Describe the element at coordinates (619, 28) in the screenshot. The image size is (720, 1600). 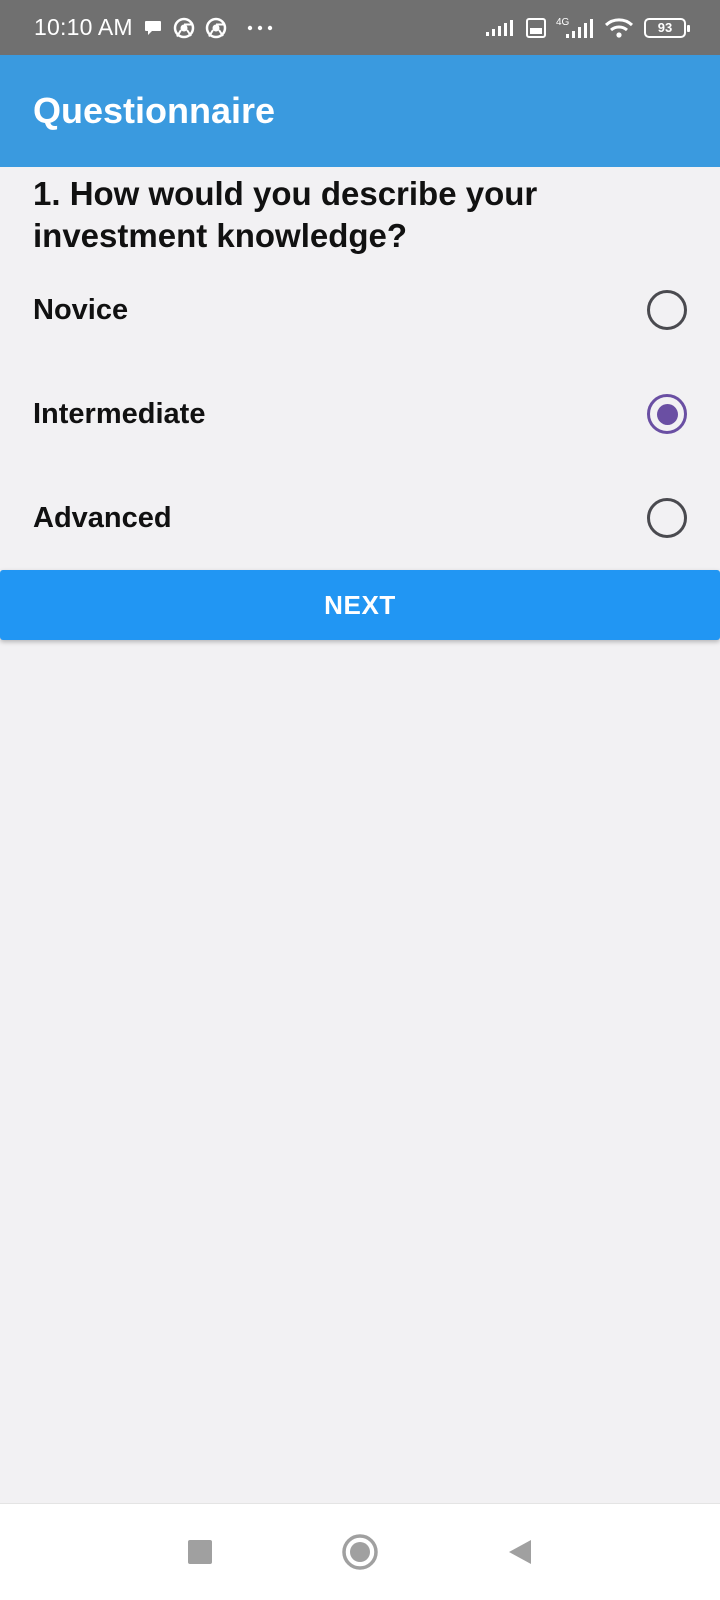
I see `wifi-icon` at that location.